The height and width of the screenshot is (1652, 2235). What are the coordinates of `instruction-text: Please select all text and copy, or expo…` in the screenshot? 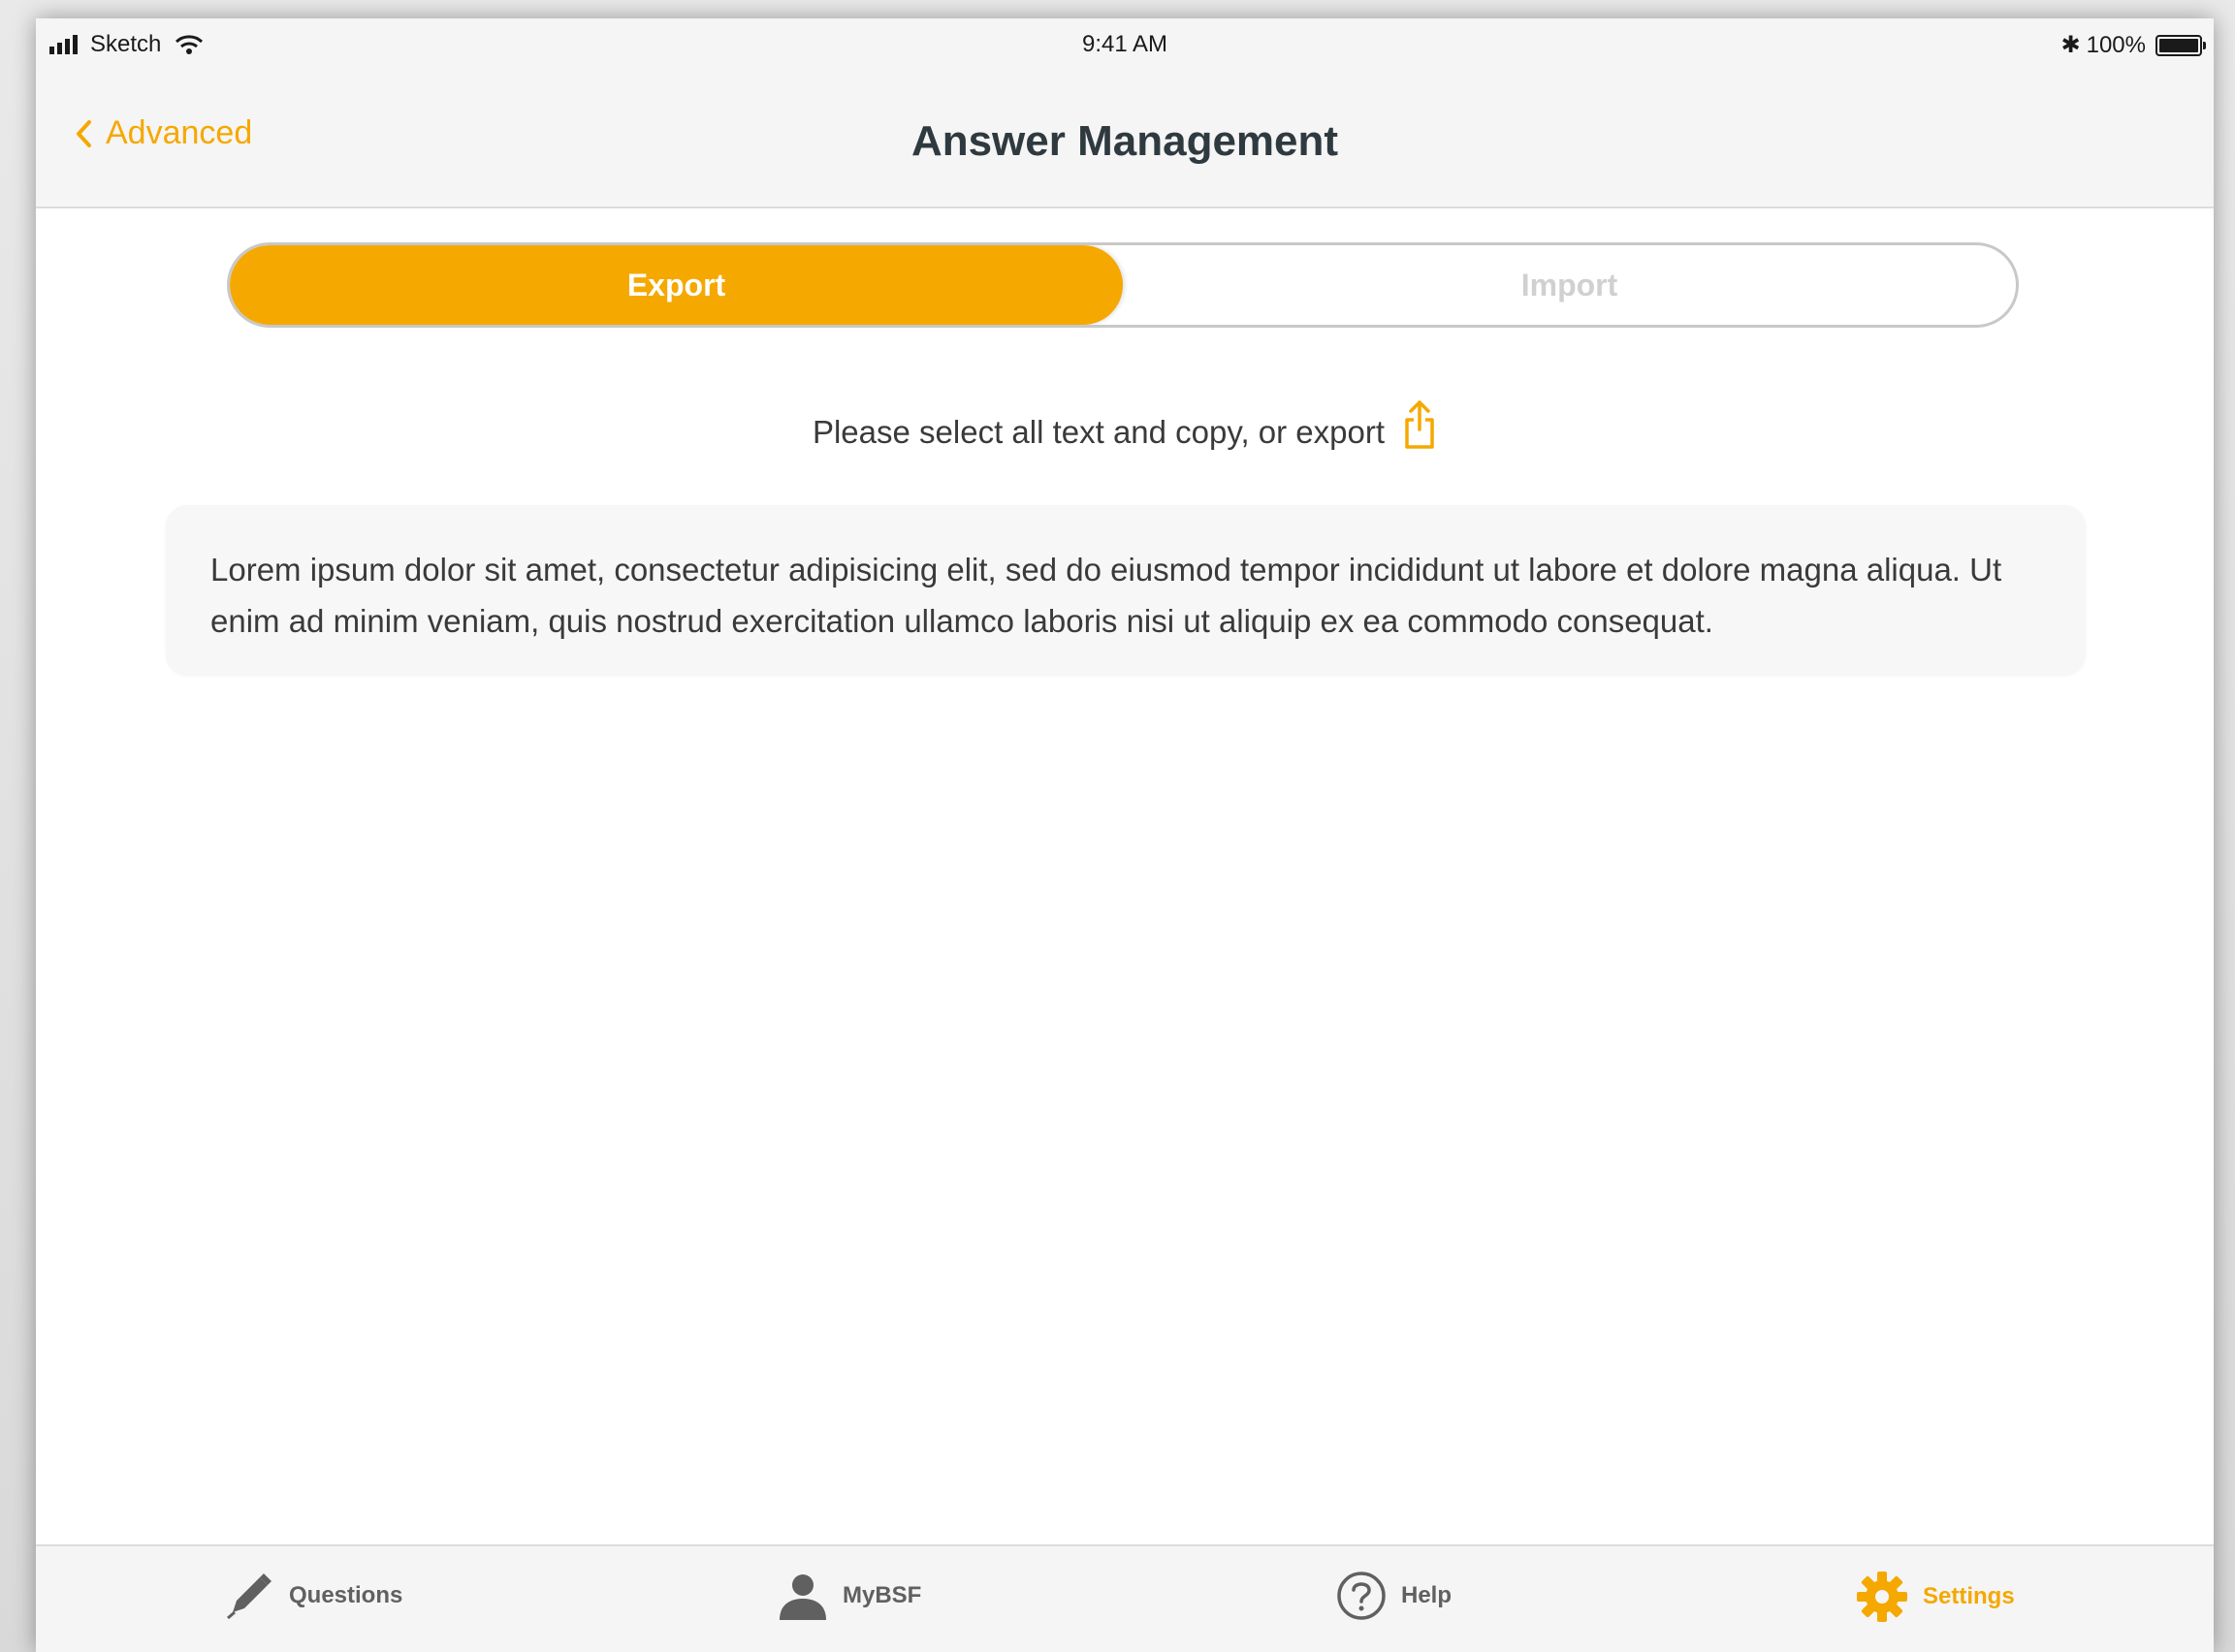 It's located at (1099, 432).